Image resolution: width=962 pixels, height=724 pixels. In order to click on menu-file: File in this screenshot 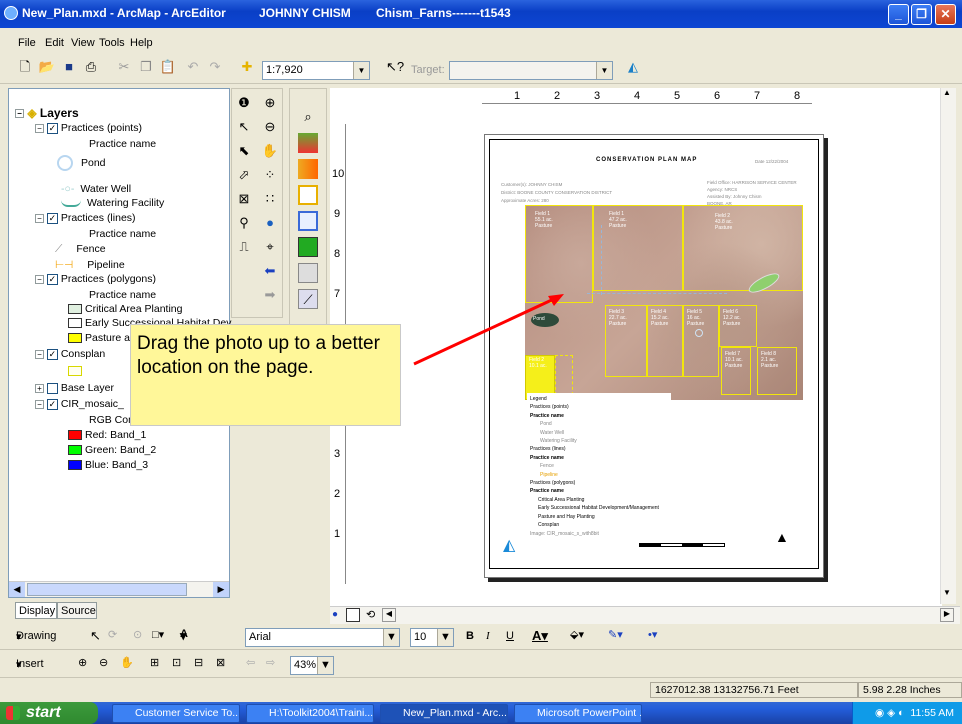, I will do `click(27, 43)`.